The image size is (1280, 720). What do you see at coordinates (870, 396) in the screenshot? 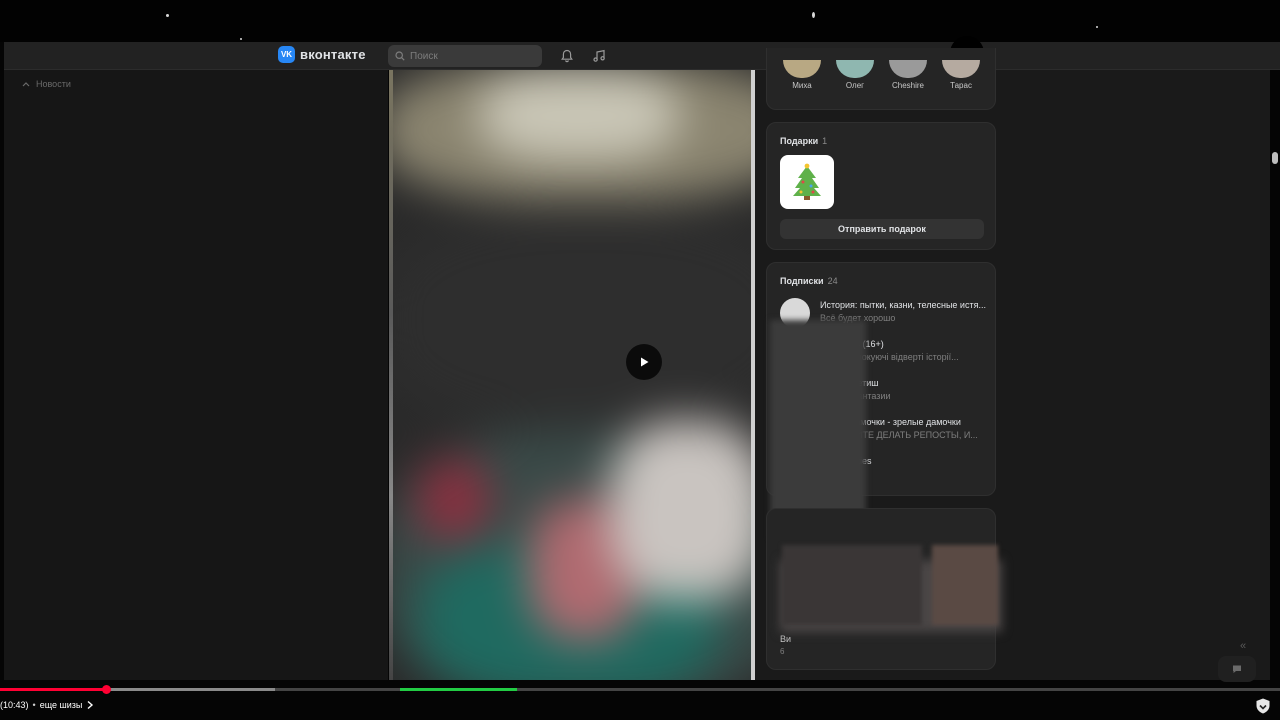
I see `subscription-desc: фантазии` at bounding box center [870, 396].